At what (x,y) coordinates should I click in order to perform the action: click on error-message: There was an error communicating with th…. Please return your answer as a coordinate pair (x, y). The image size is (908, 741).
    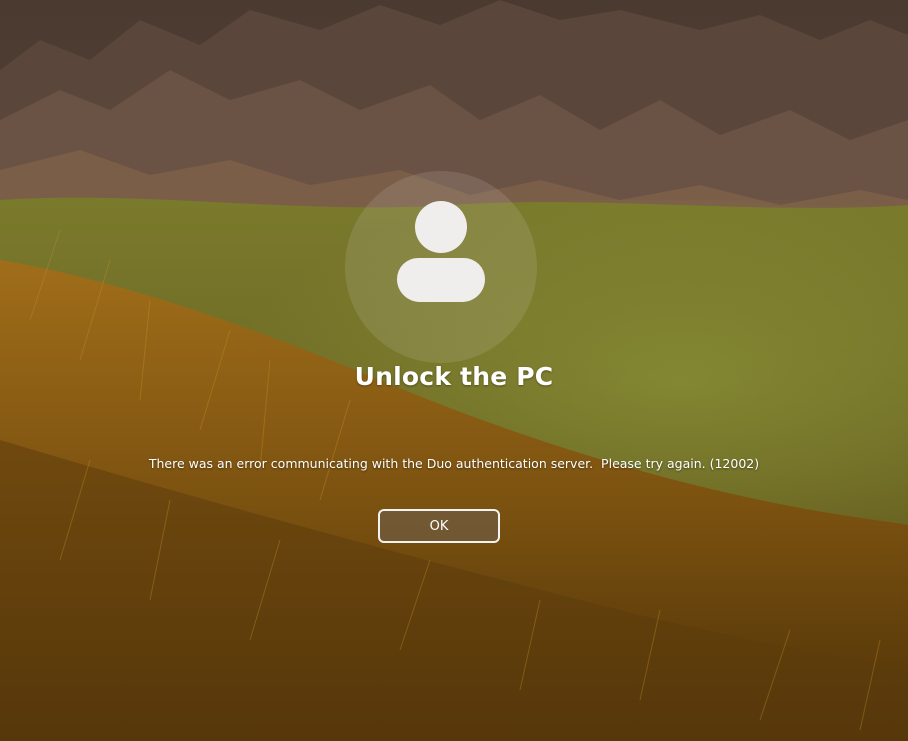
    Looking at the image, I should click on (454, 463).